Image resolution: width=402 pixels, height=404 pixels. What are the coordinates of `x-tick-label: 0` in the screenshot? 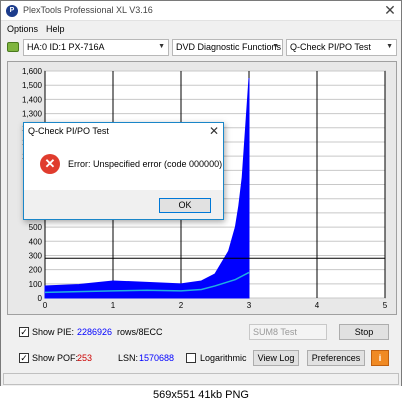 It's located at (45, 305).